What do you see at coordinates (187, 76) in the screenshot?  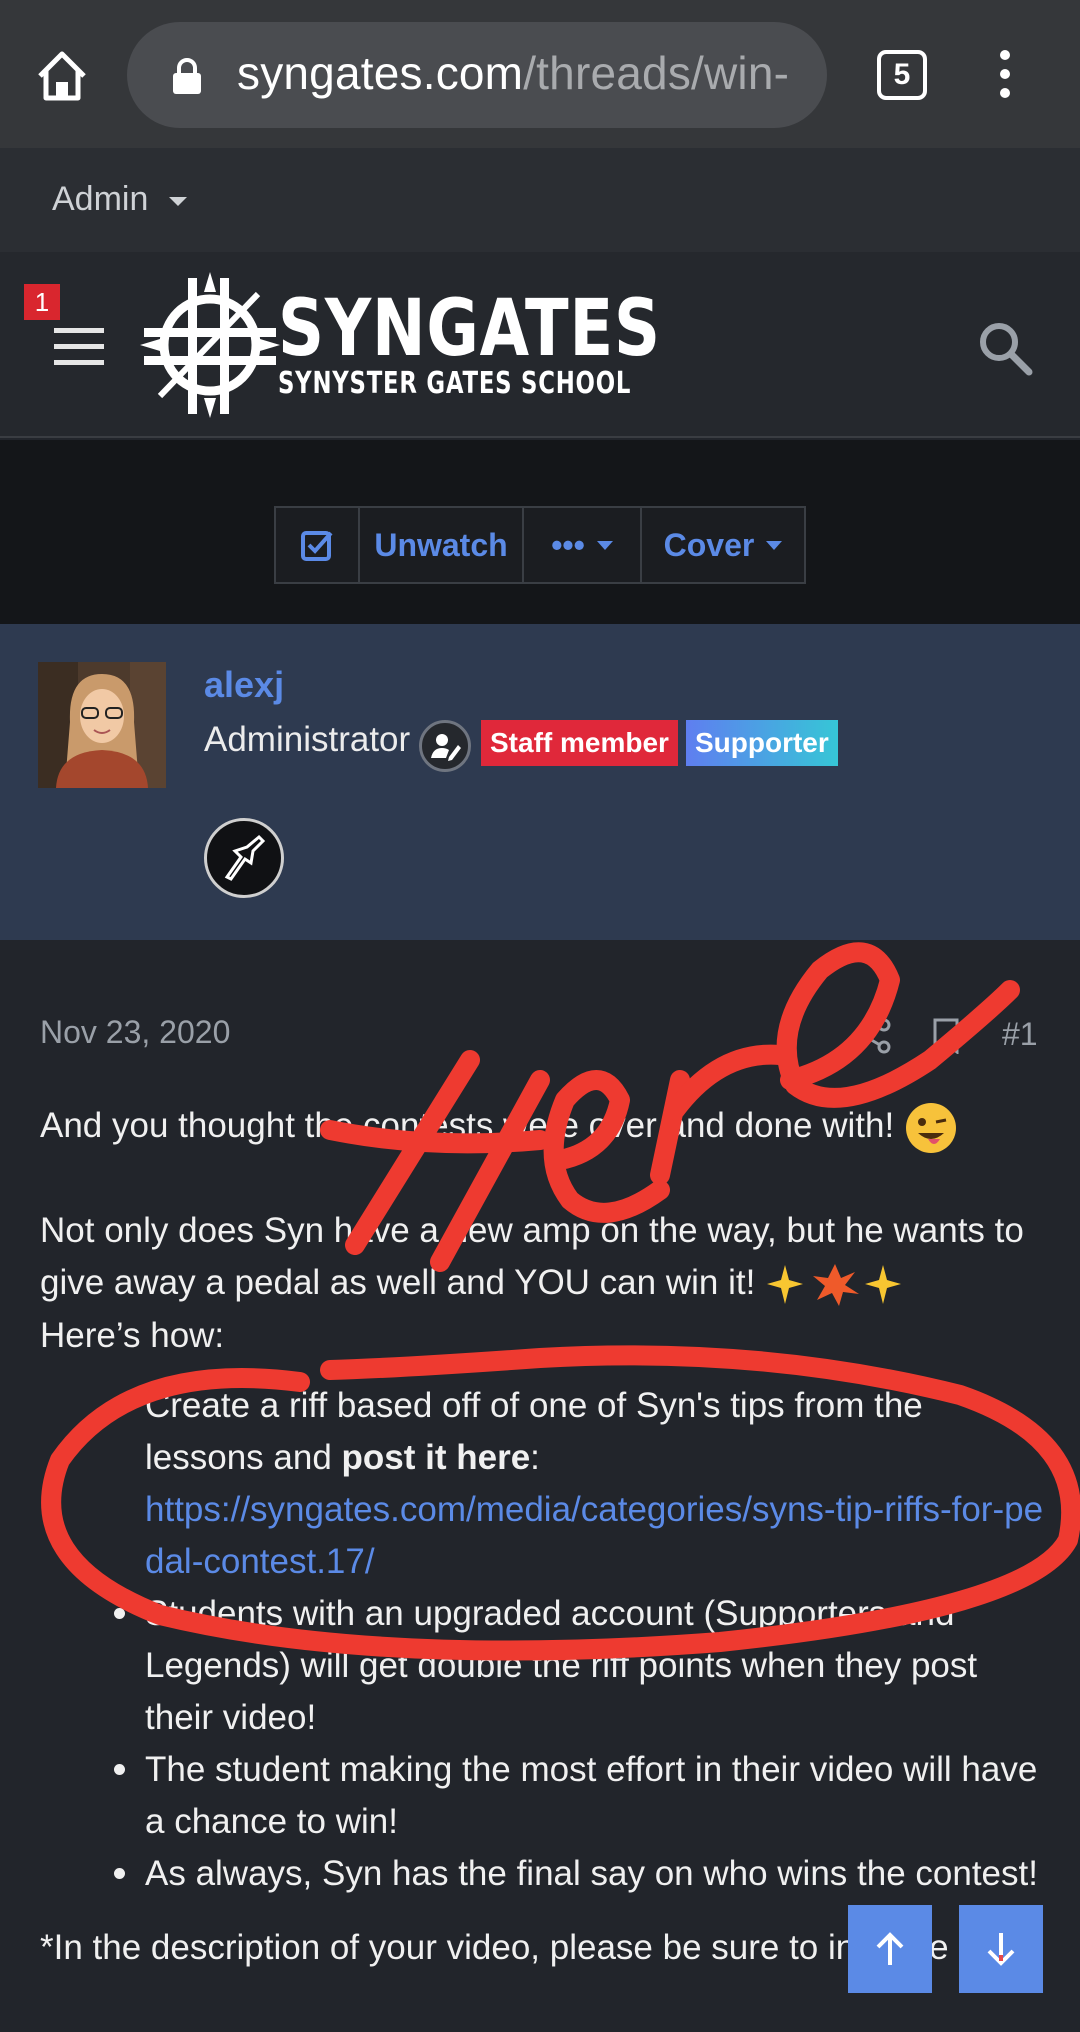 I see `lock-icon` at bounding box center [187, 76].